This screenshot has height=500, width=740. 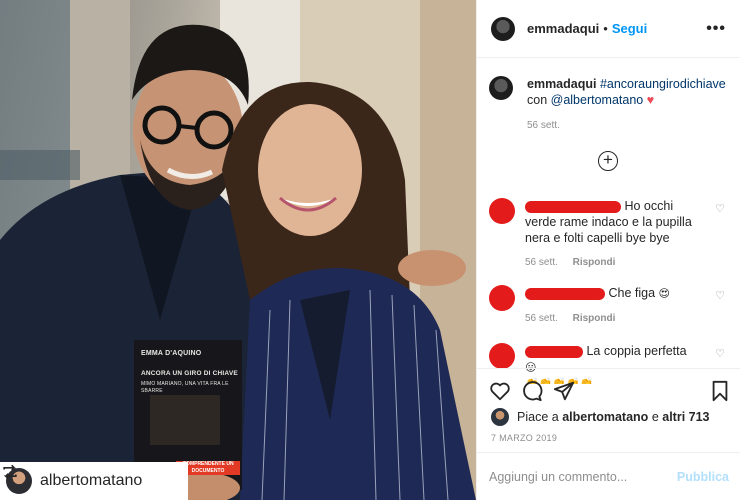 I want to click on post-header: emmadaqui • Segui •••, so click(x=608, y=29).